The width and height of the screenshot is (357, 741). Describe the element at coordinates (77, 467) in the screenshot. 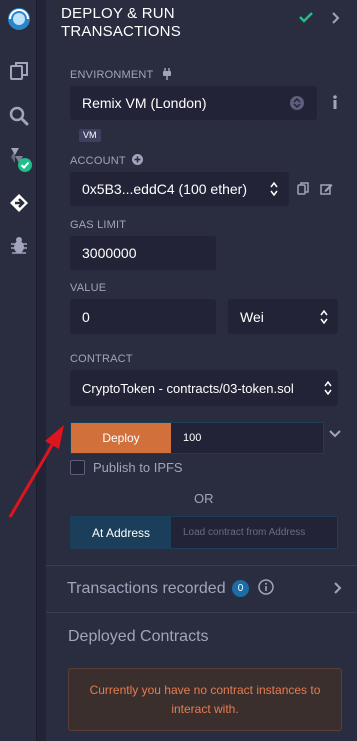

I see `publish-ipfs-checkbox` at that location.